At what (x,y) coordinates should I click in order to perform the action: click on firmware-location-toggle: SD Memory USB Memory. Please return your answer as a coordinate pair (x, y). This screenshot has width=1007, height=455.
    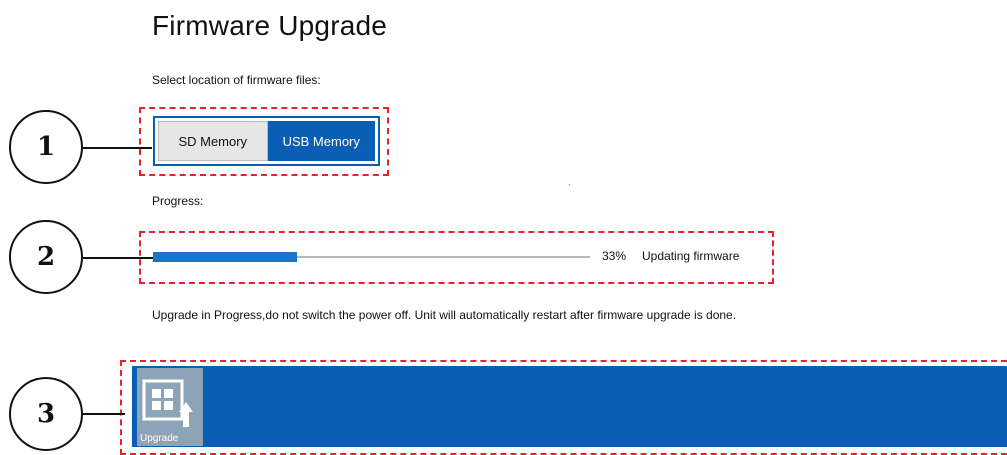
    Looking at the image, I should click on (266, 141).